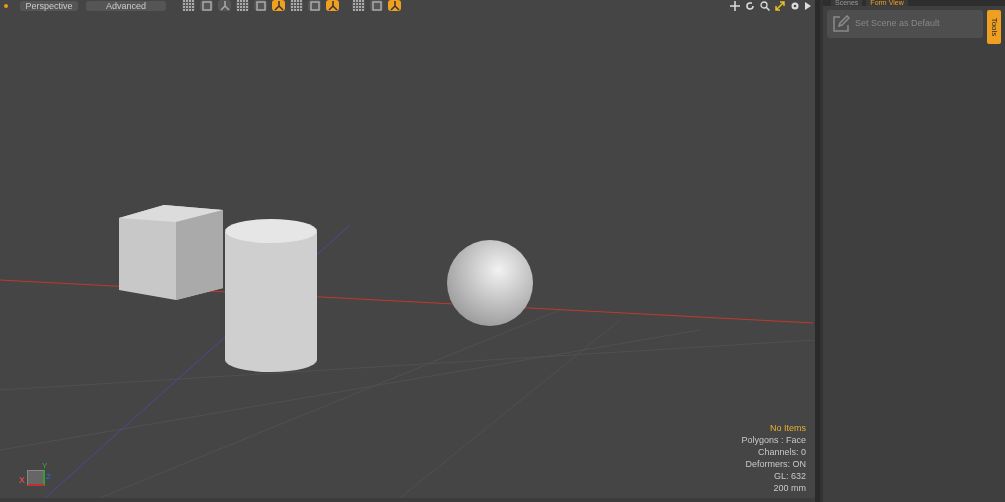 The image size is (1005, 502). I want to click on rotate-icon, so click(750, 5).